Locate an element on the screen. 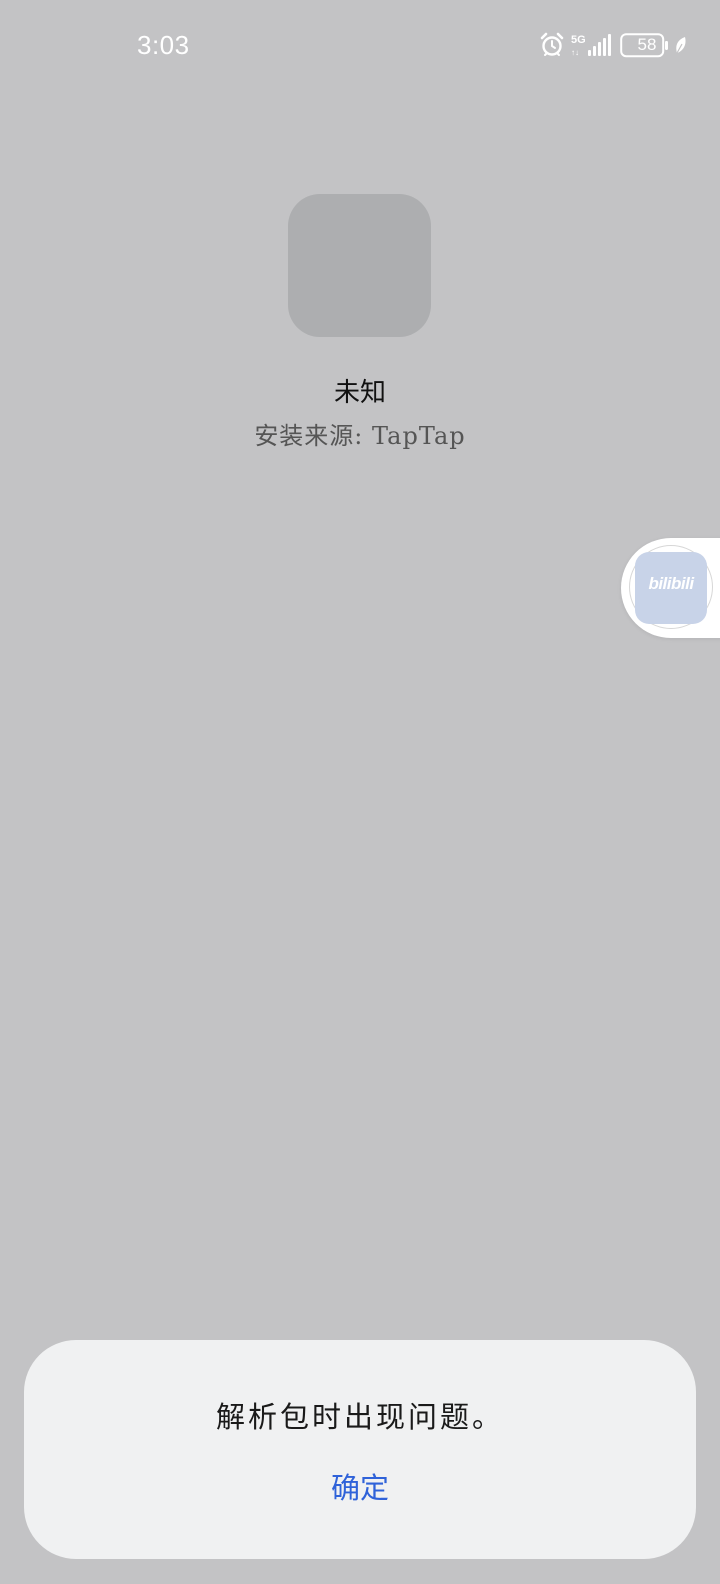 Image resolution: width=720 pixels, height=1584 pixels. bilibili-logo-text: bilibili is located at coordinates (671, 583).